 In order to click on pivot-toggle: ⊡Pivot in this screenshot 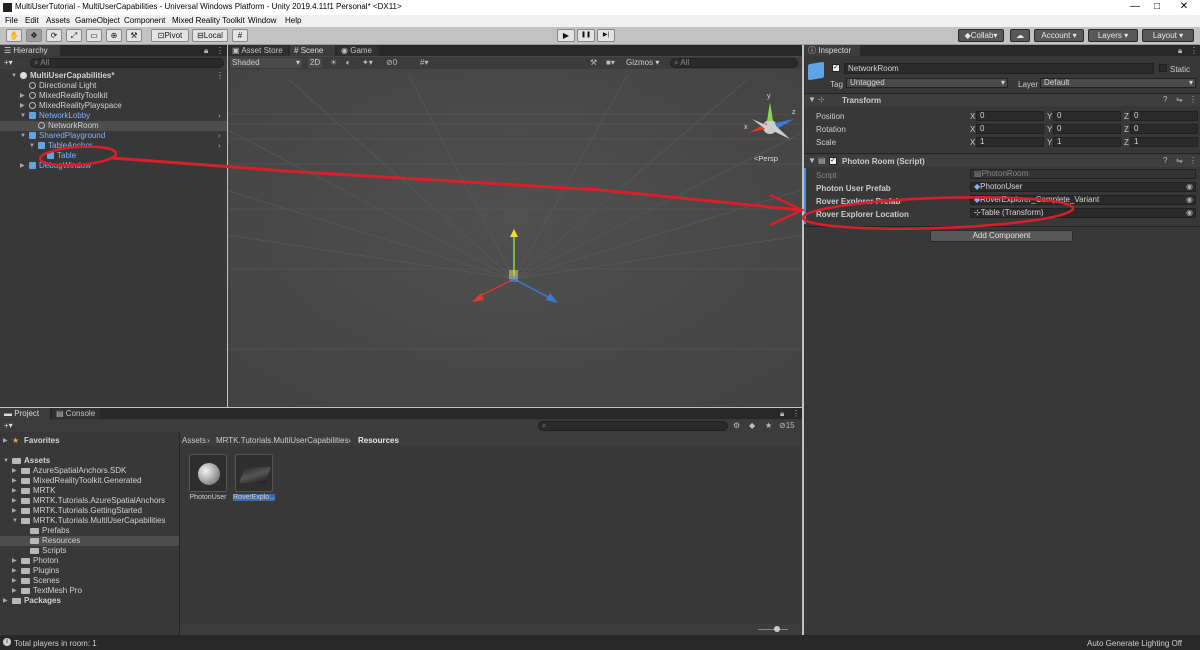, I will do `click(170, 35)`.